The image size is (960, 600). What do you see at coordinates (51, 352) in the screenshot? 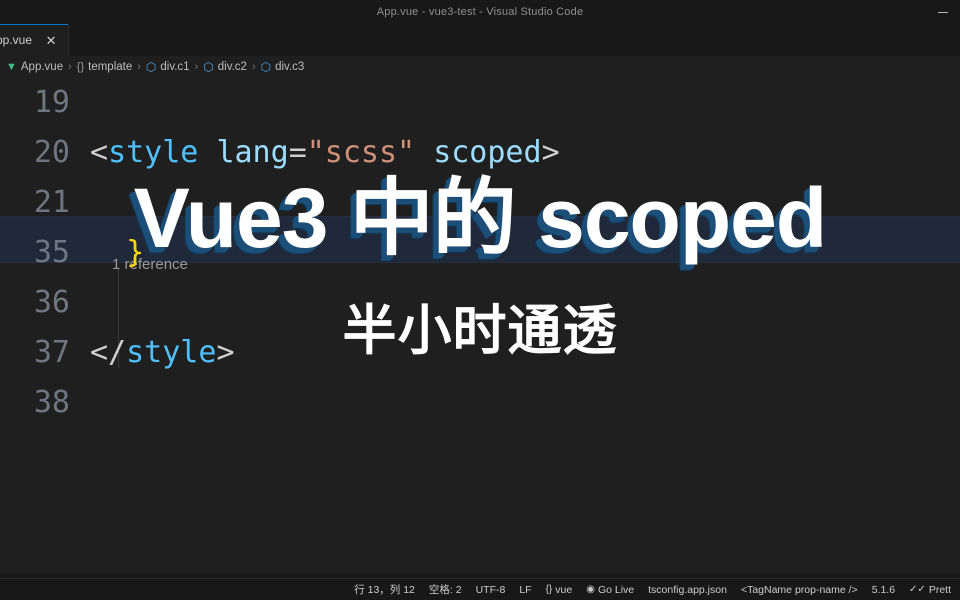
I see `line-number: 37` at bounding box center [51, 352].